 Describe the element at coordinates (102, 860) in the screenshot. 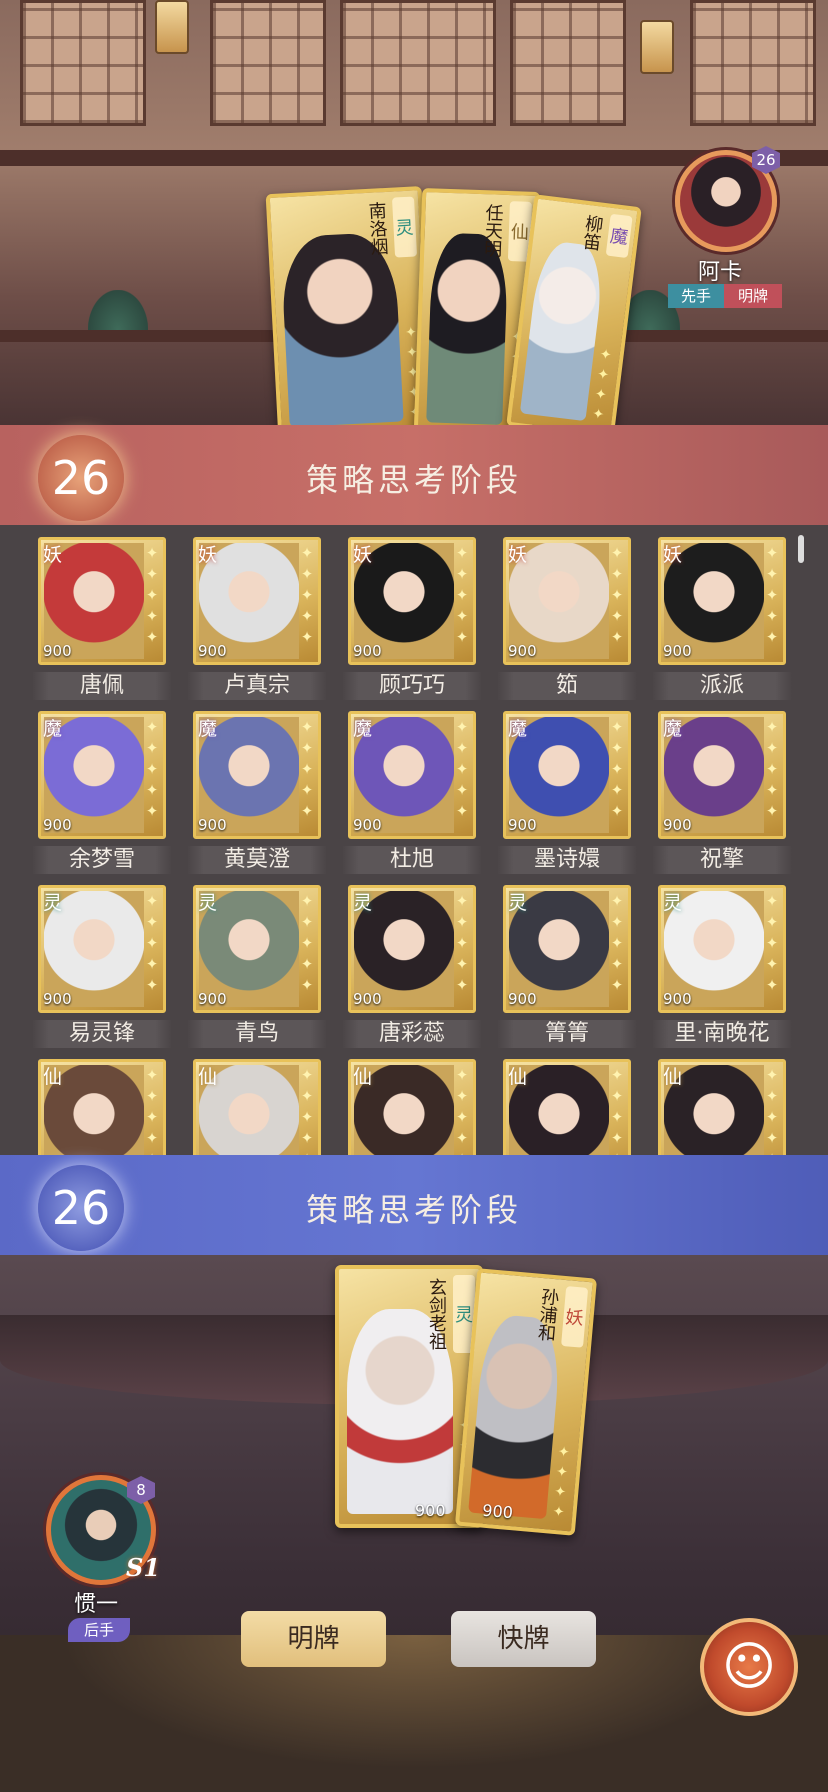

I see `card-name-label: 余梦雪` at that location.